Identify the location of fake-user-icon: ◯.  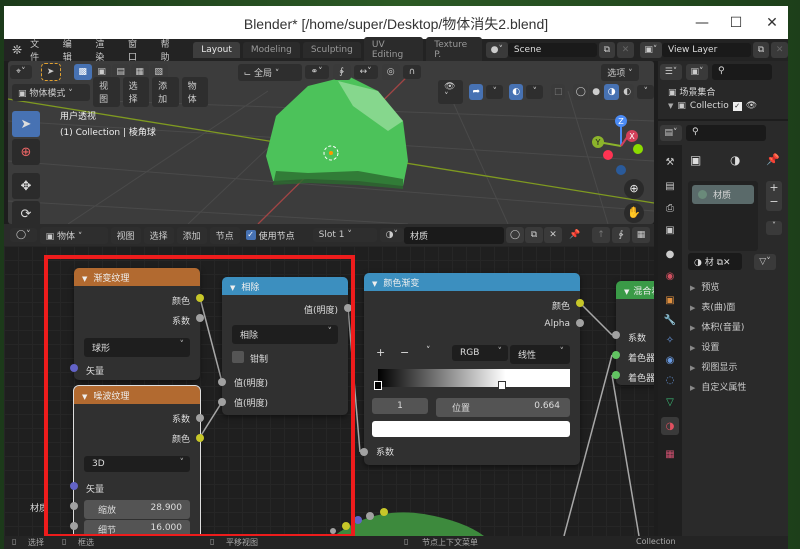
(515, 235).